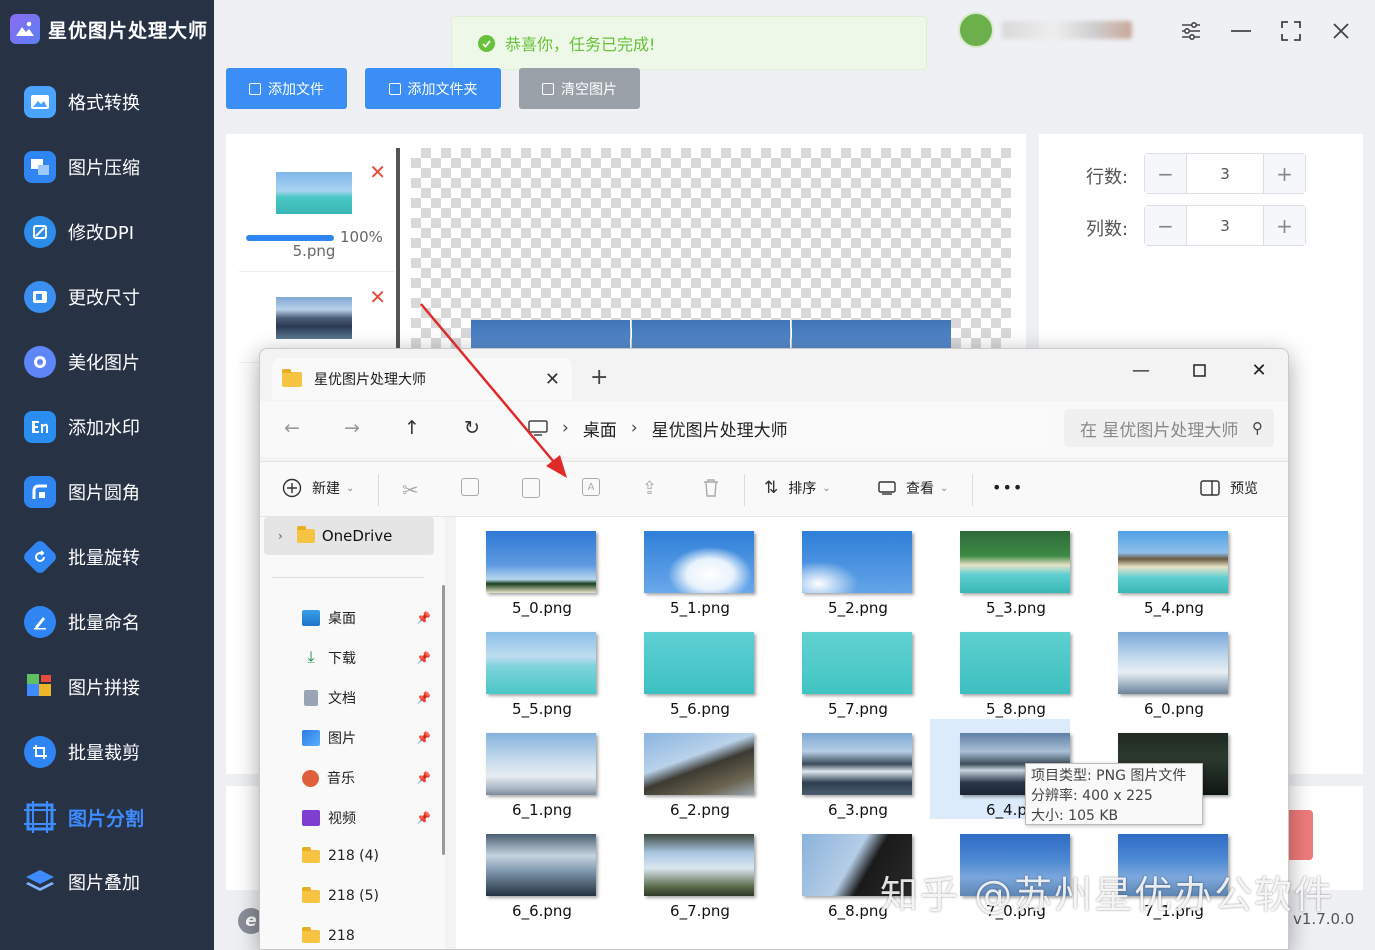 This screenshot has width=1375, height=950. Describe the element at coordinates (1229, 488) in the screenshot. I see `preview-pane-button: 预览` at that location.